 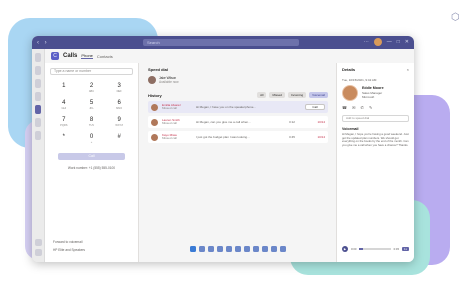 I want to click on dial-key: 1, so click(x=64, y=89).